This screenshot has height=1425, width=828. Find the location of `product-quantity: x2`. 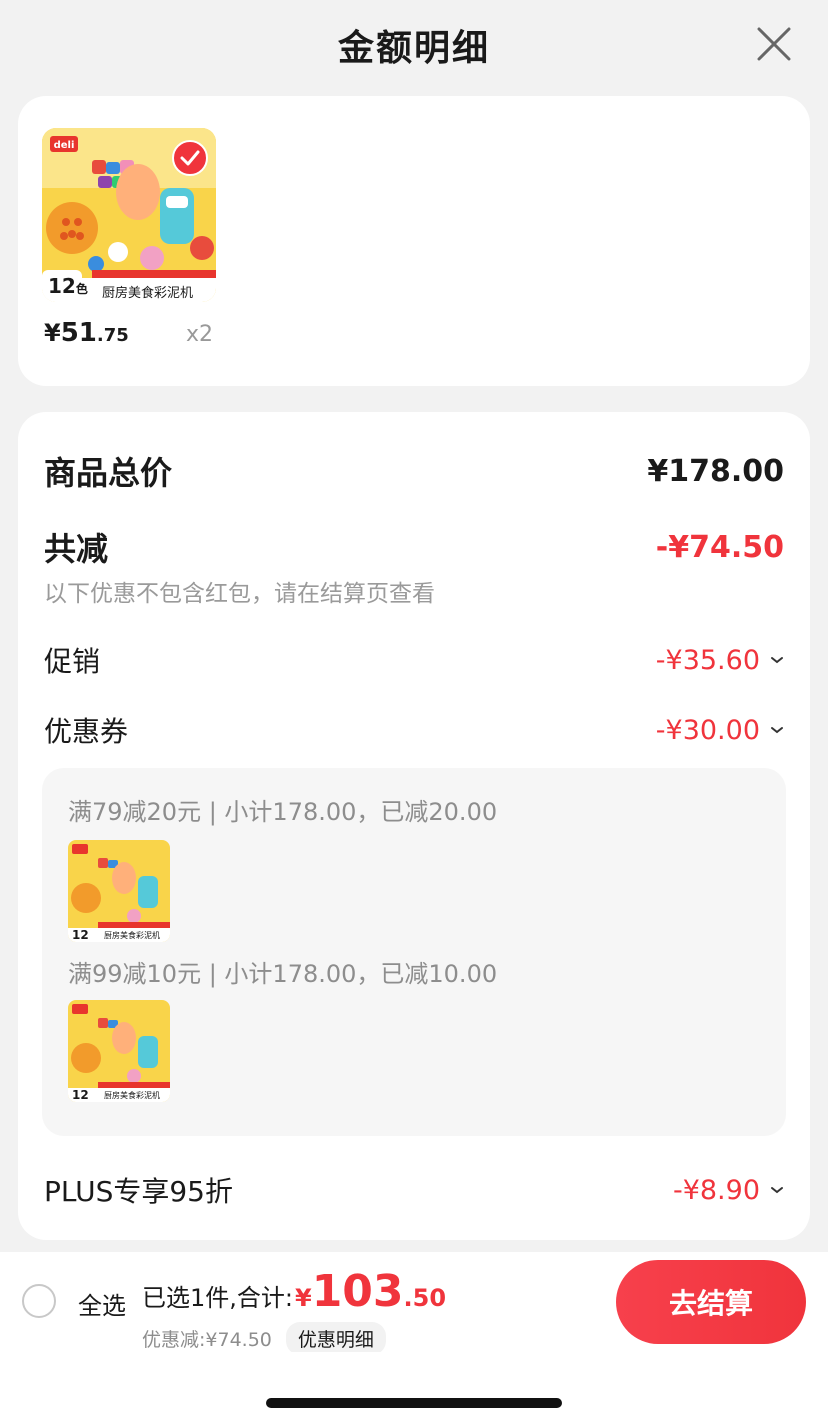

product-quantity: x2 is located at coordinates (200, 334).